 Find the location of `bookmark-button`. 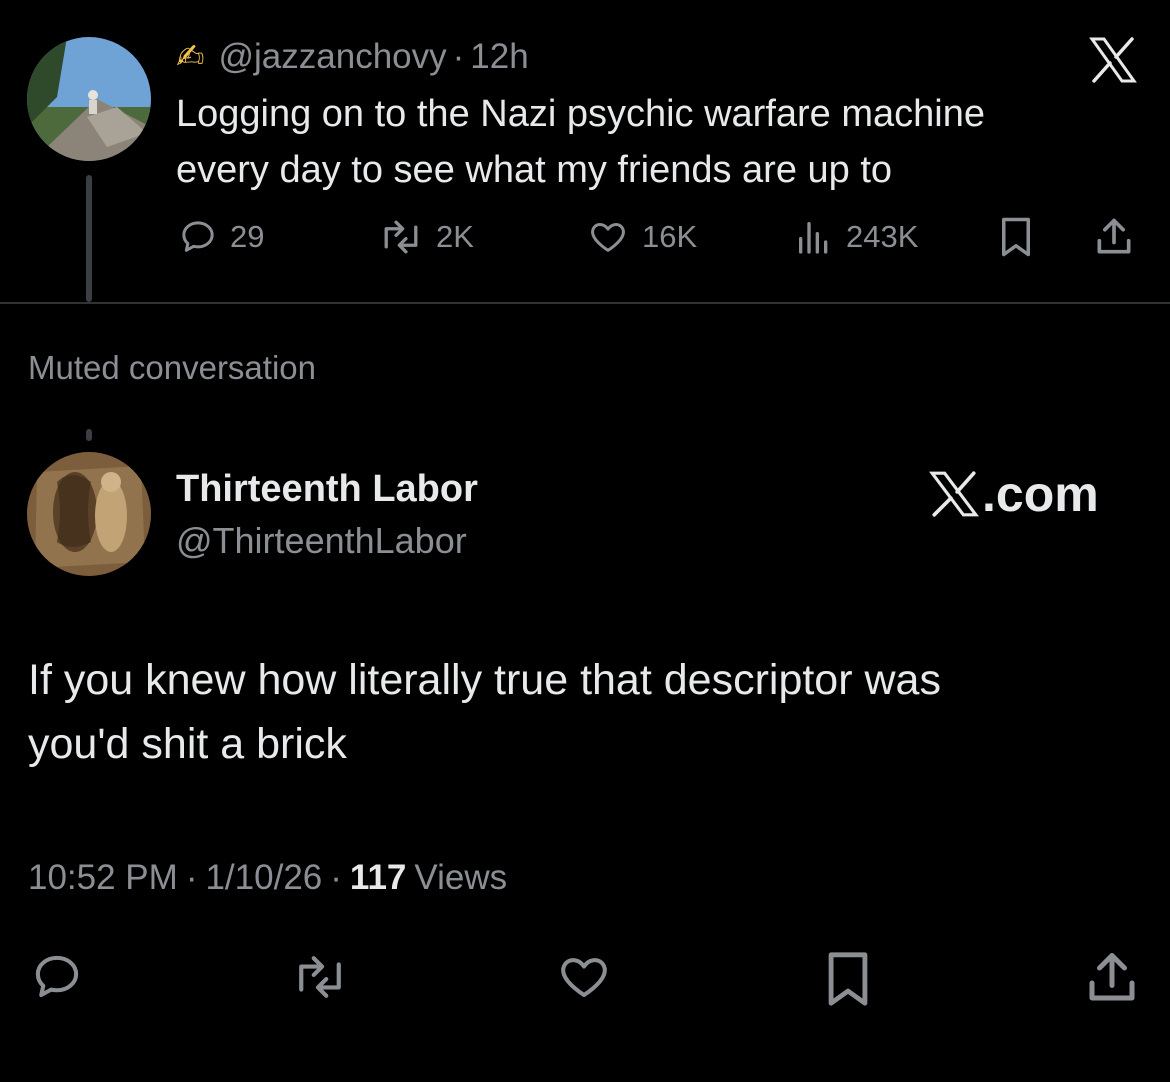

bookmark-button is located at coordinates (848, 979).